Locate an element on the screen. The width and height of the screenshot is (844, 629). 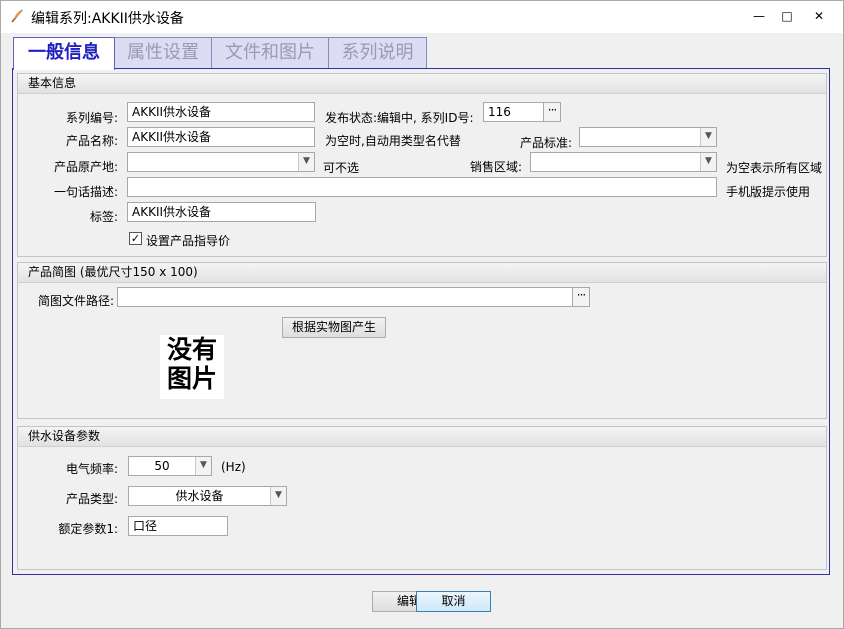
frequency-value: 50 is located at coordinates (162, 466).